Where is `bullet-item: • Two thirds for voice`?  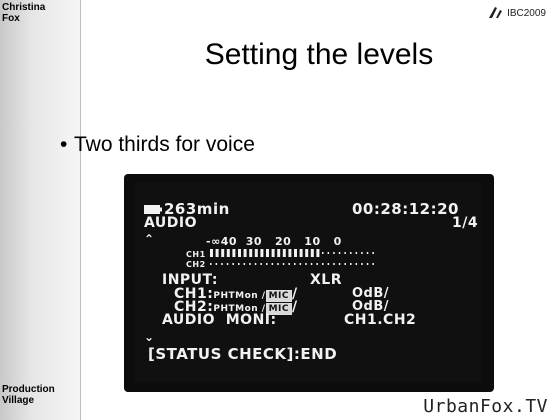
bullet-item: • Two thirds for voice is located at coordinates (157, 145).